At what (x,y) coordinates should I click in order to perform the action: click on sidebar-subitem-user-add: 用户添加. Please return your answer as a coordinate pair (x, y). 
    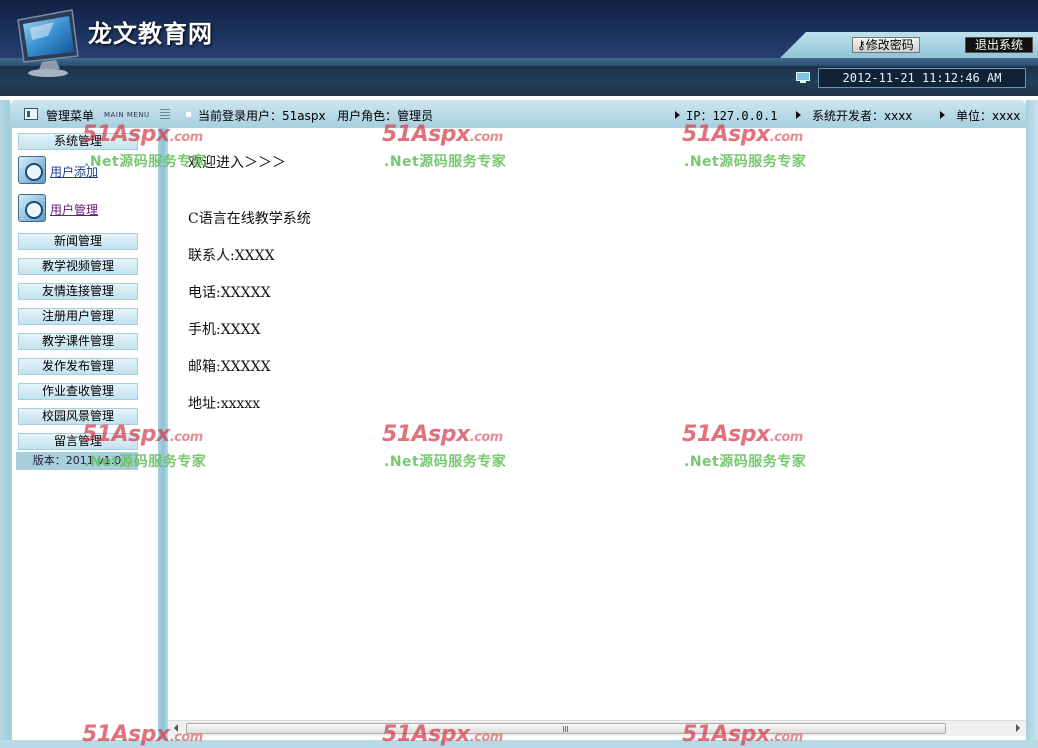
    Looking at the image, I should click on (88, 171).